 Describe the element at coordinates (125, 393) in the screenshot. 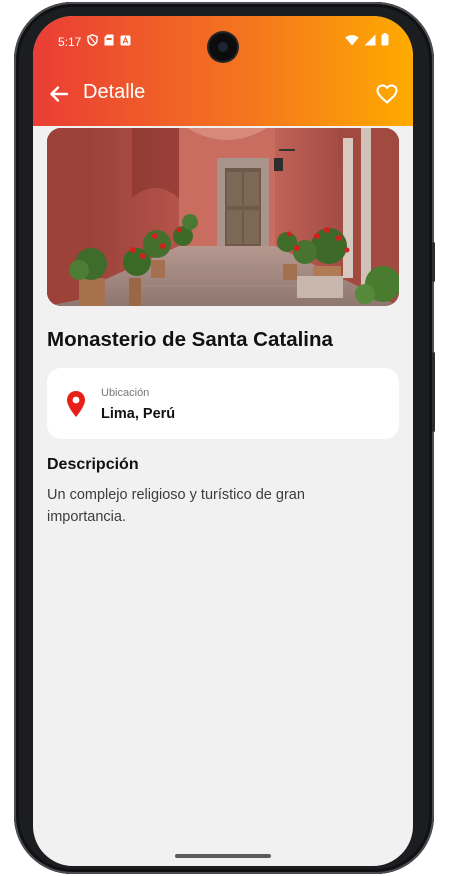

I see `location-label: Ubicación` at that location.